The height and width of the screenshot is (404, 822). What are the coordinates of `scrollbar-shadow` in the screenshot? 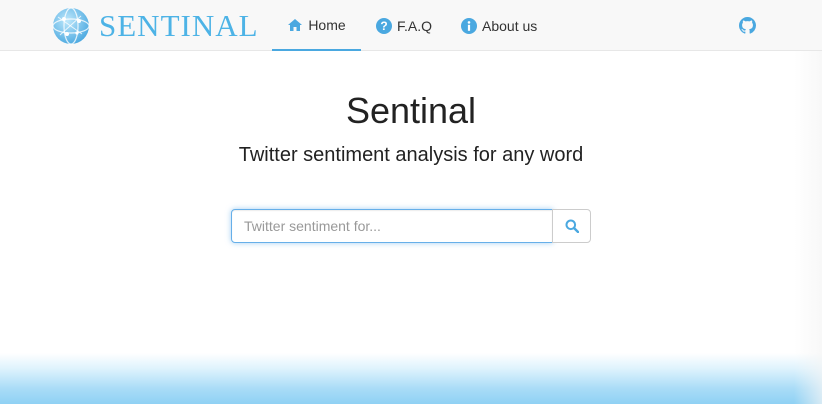 It's located at (808, 227).